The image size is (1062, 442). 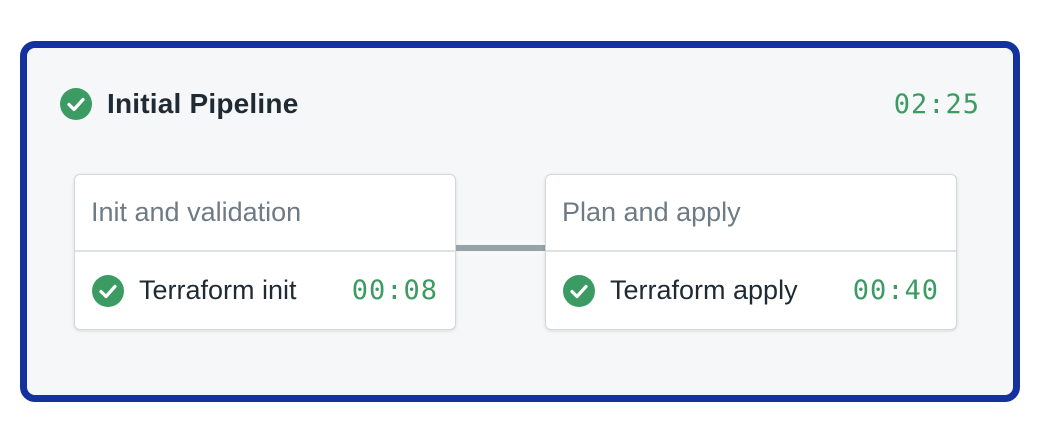 I want to click on block-plan-and-apply: Plan and apply Terraform apply 00:40, so click(x=751, y=252).